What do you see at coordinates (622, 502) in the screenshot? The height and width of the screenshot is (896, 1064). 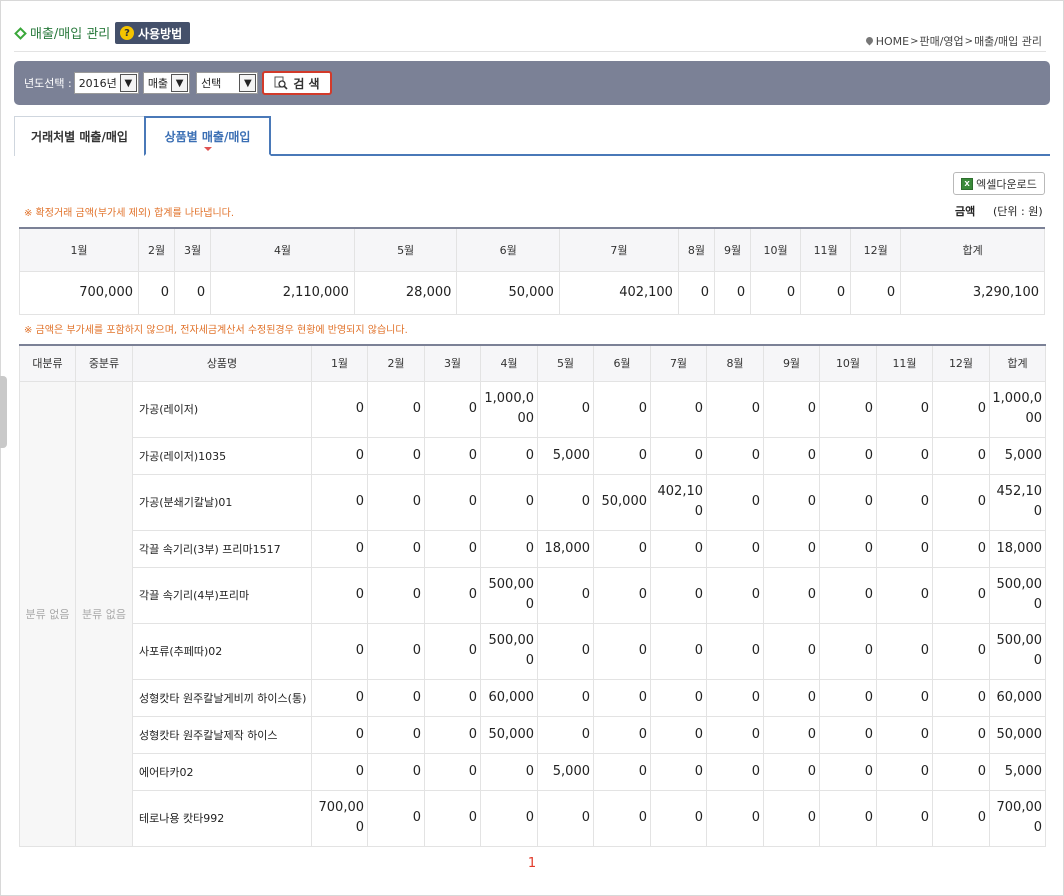 I see `amount-cell: 50,000` at bounding box center [622, 502].